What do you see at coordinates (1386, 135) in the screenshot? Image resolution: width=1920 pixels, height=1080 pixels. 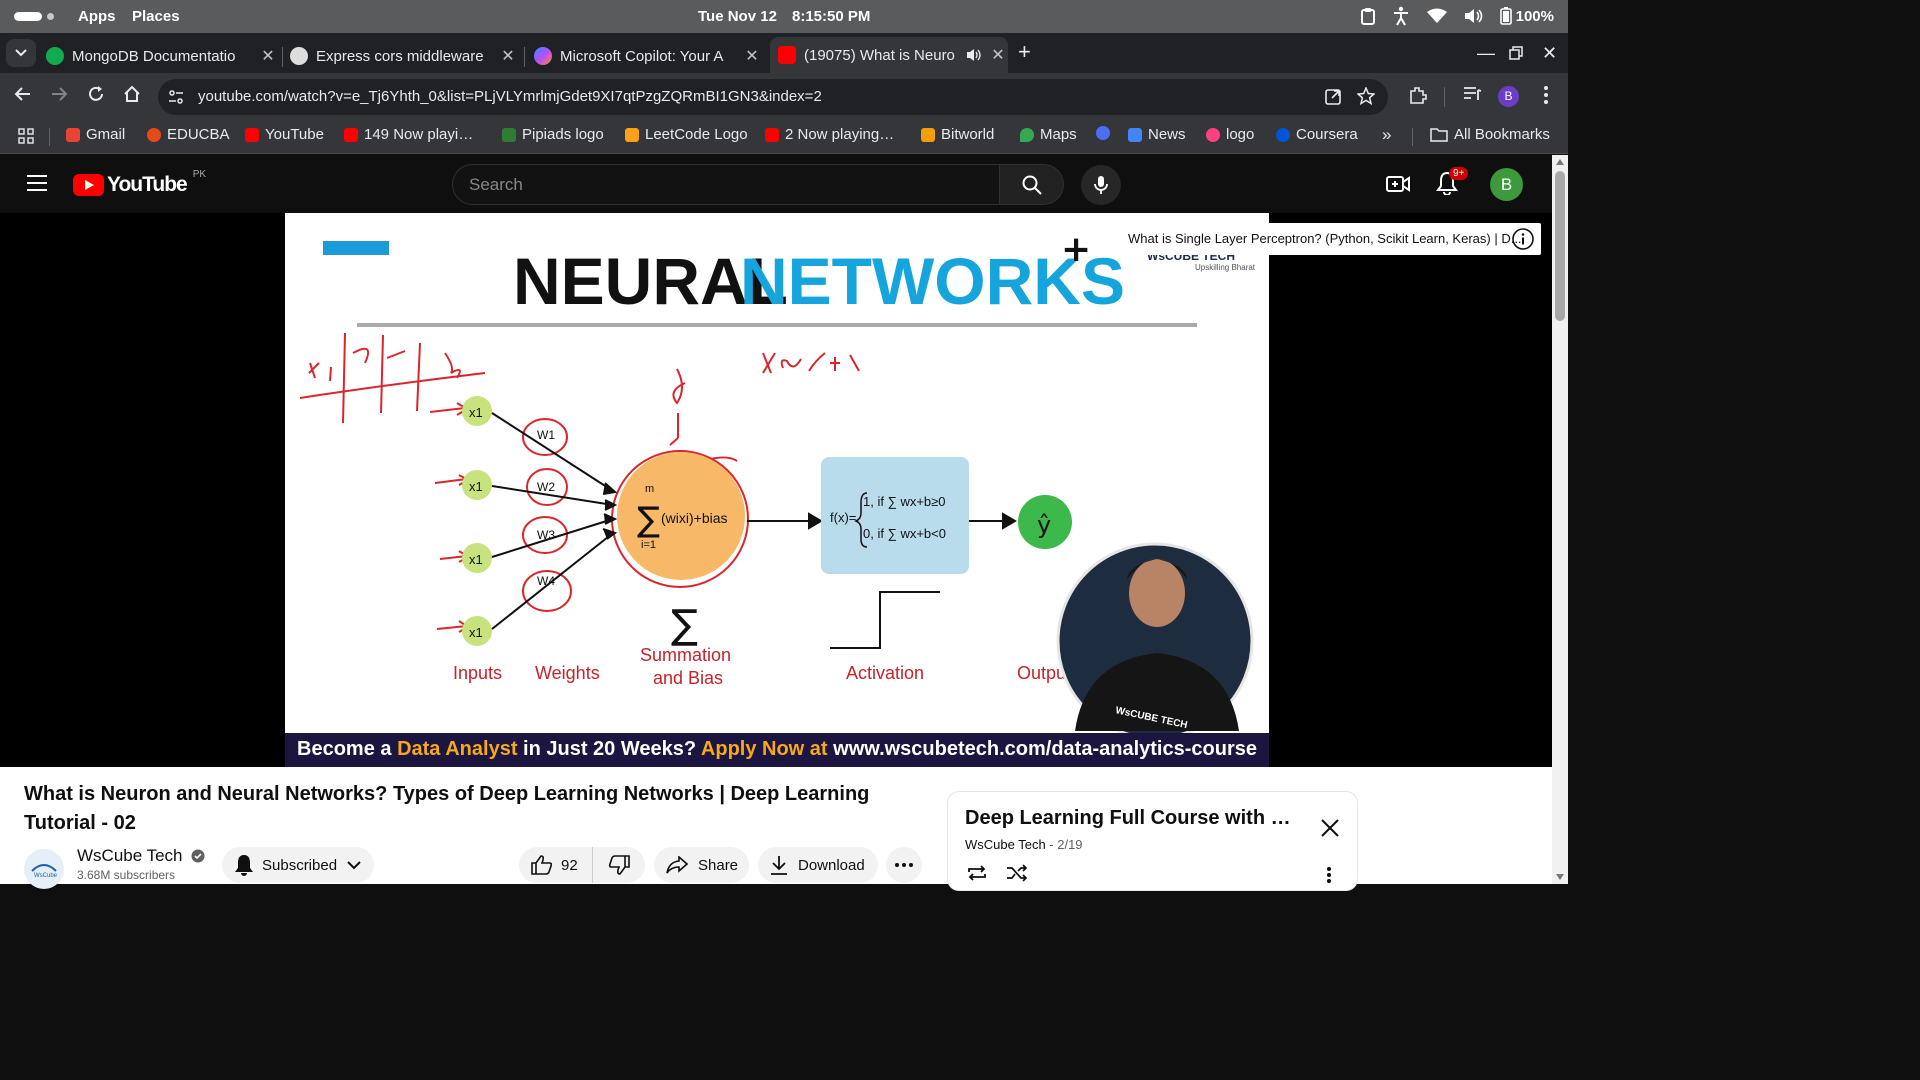 I see `more-bookmarks-chevron-icon: »` at bounding box center [1386, 135].